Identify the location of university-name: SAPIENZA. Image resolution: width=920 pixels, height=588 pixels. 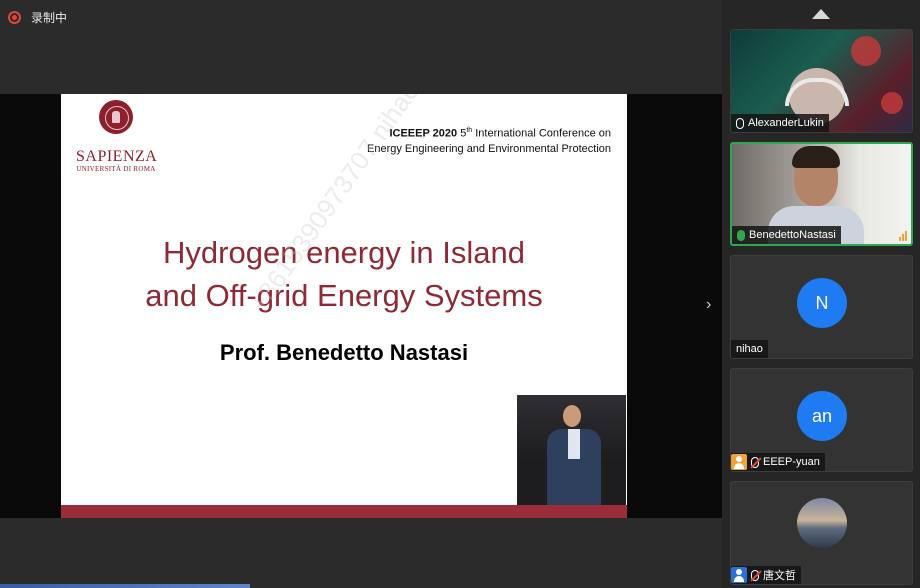
(117, 156).